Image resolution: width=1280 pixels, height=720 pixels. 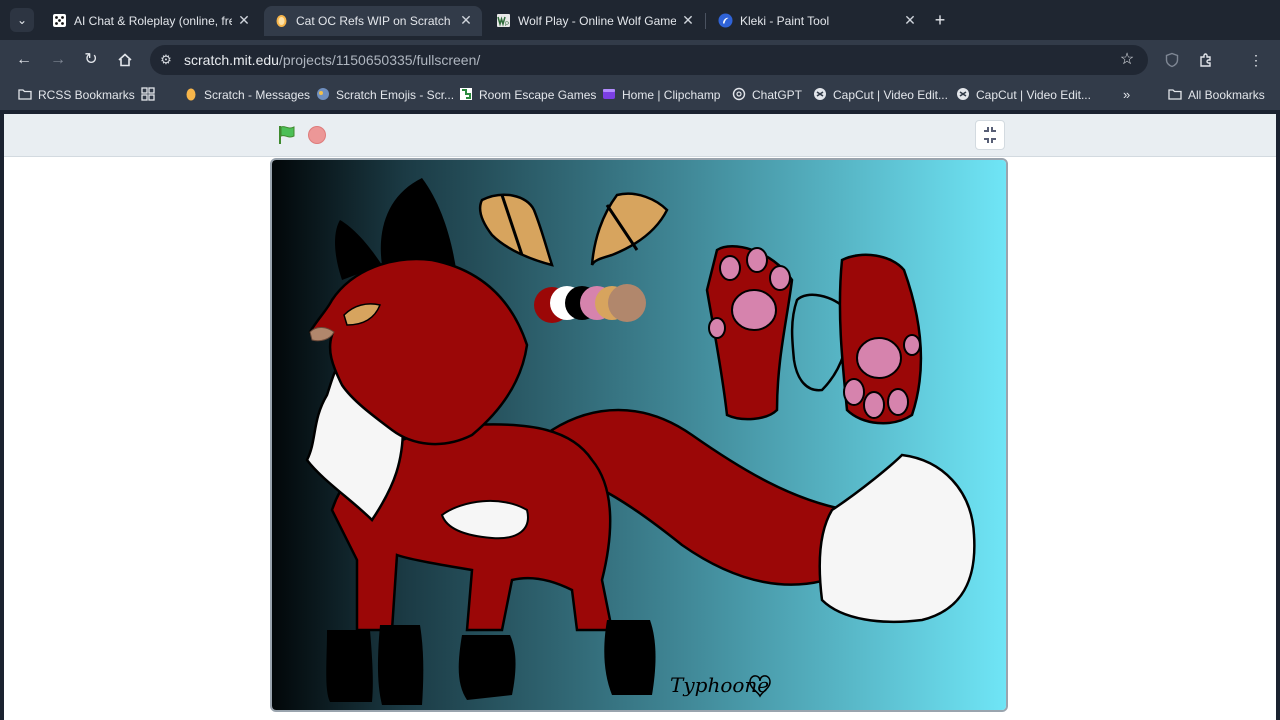 I want to click on arrow-left-icon: ←, so click(x=24, y=59).